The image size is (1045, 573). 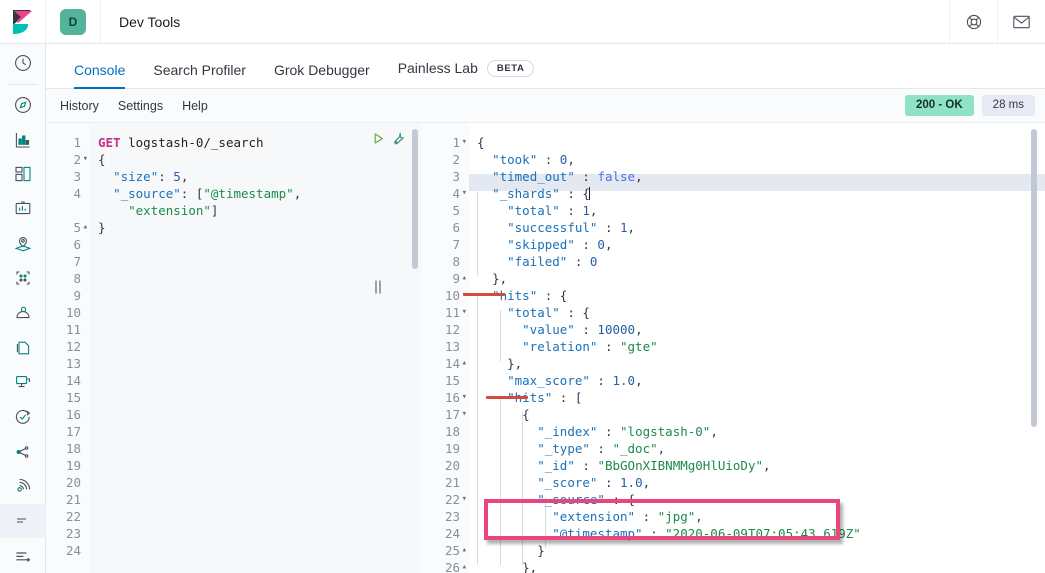 I want to click on help-button-console: Help, so click(x=195, y=106).